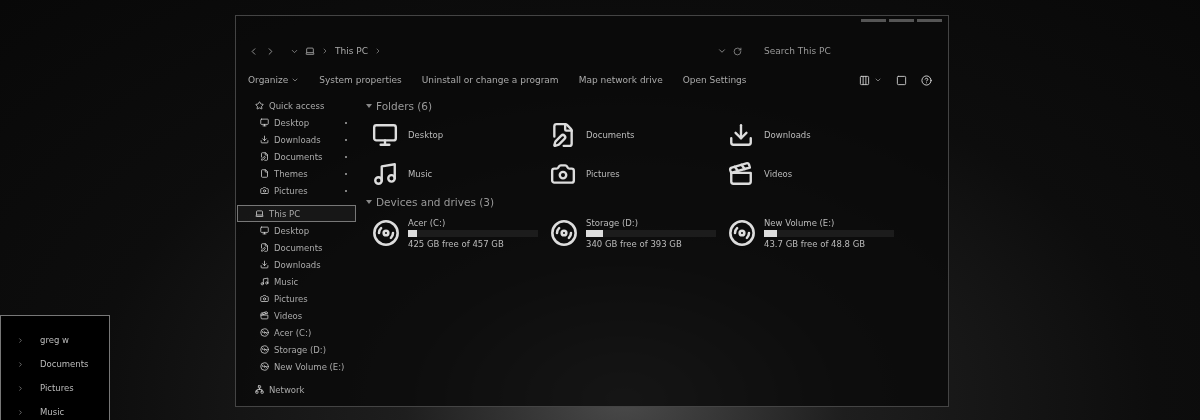  Describe the element at coordinates (264, 173) in the screenshot. I see `file-icon` at that location.